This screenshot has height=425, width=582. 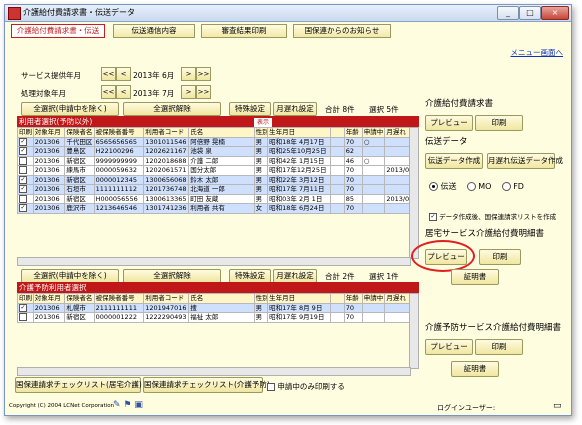 What do you see at coordinates (188, 74) in the screenshot?
I see `service-next-month-button: >` at bounding box center [188, 74].